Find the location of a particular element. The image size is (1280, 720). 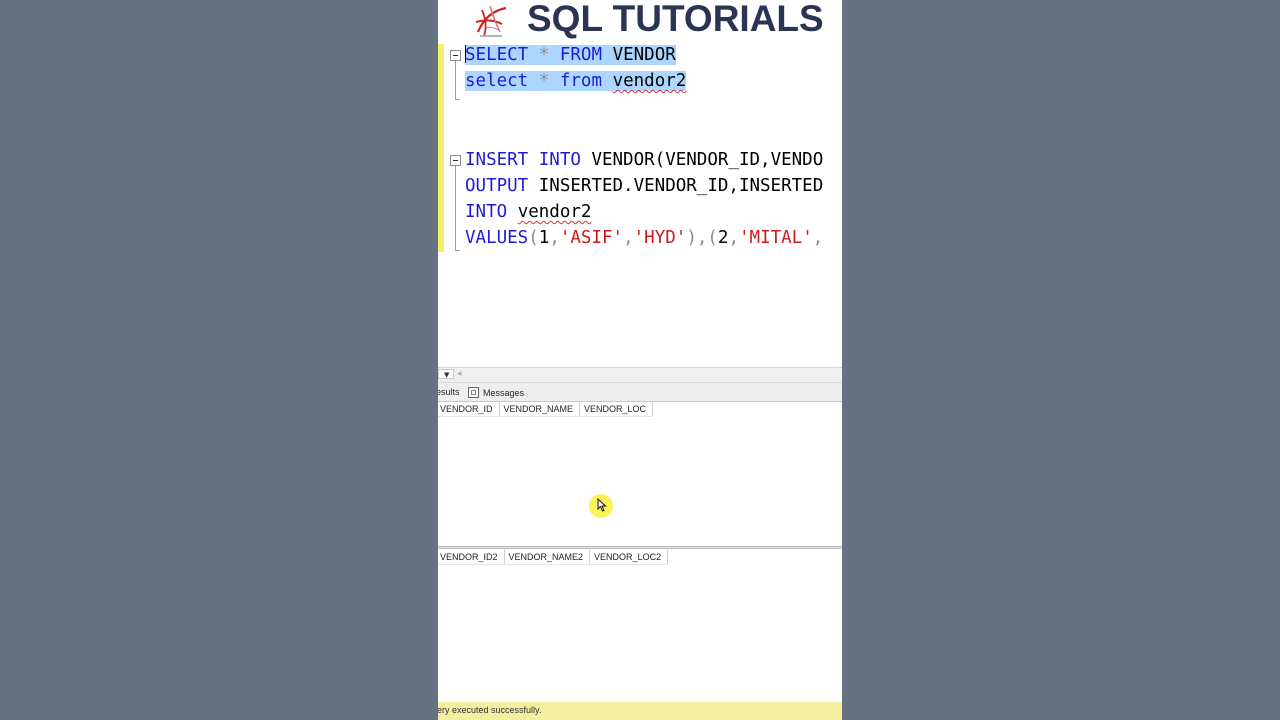

tab-messages-label: Messages is located at coordinates (504, 392).